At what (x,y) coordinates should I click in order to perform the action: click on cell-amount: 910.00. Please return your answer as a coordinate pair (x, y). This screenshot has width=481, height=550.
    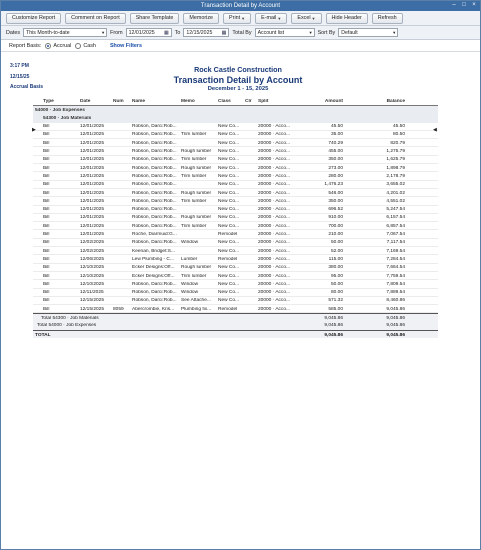
    Looking at the image, I should click on (335, 218).